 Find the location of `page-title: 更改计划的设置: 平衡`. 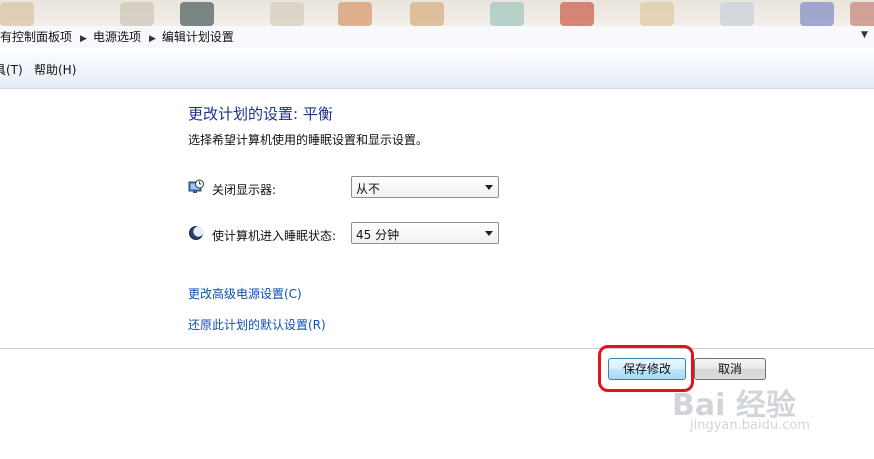

page-title: 更改计划的设置: 平衡 is located at coordinates (260, 114).